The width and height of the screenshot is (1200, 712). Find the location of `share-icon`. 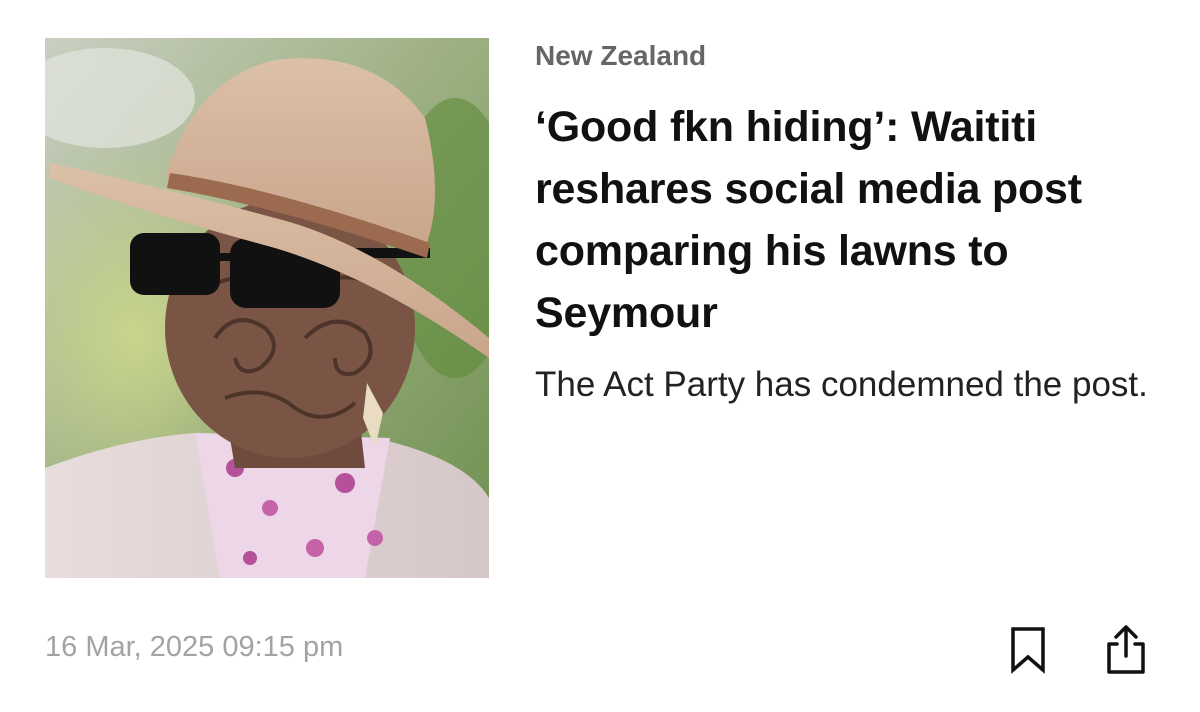

share-icon is located at coordinates (1126, 649).